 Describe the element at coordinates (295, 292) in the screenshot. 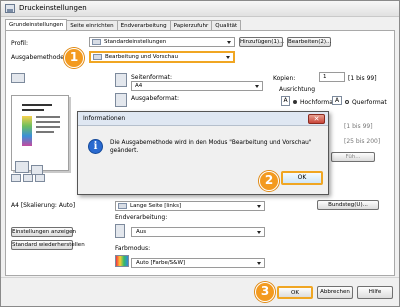

I see `ok-button: OK` at that location.